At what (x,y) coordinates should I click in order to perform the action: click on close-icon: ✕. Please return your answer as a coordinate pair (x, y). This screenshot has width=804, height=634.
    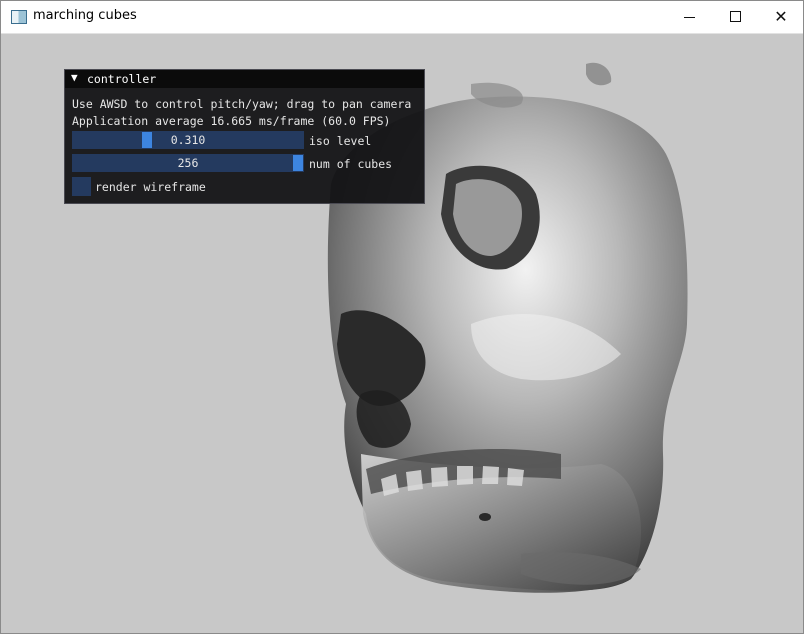
    Looking at the image, I should click on (781, 16).